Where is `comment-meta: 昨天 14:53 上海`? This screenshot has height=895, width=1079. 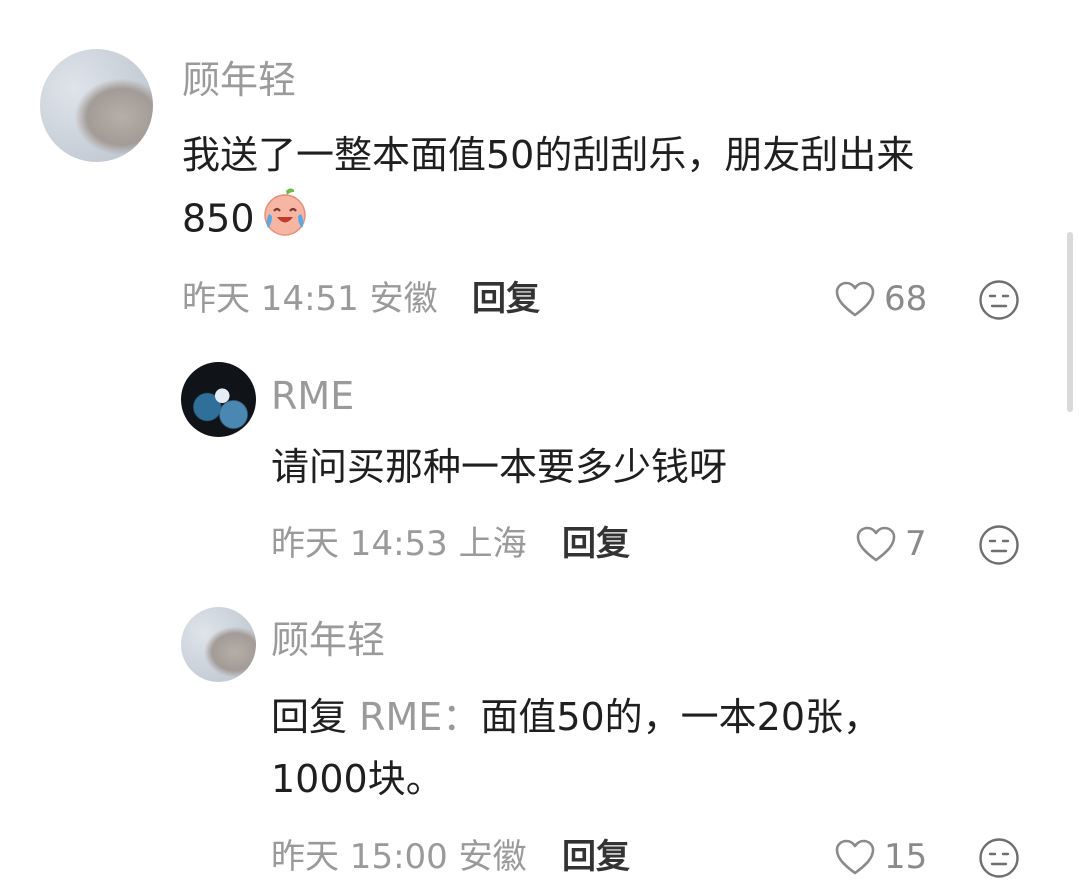
comment-meta: 昨天 14:53 上海 is located at coordinates (399, 544).